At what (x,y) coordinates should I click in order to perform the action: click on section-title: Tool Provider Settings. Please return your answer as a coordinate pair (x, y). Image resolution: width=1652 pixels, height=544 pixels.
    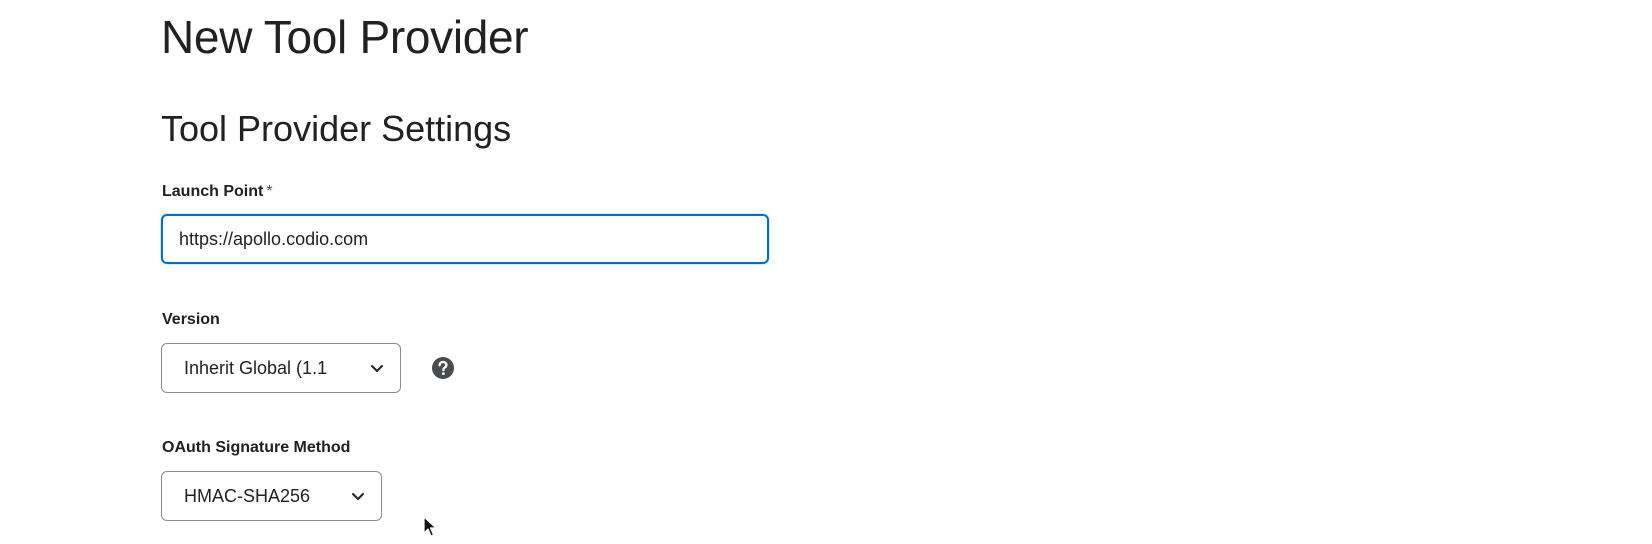
    Looking at the image, I should click on (336, 128).